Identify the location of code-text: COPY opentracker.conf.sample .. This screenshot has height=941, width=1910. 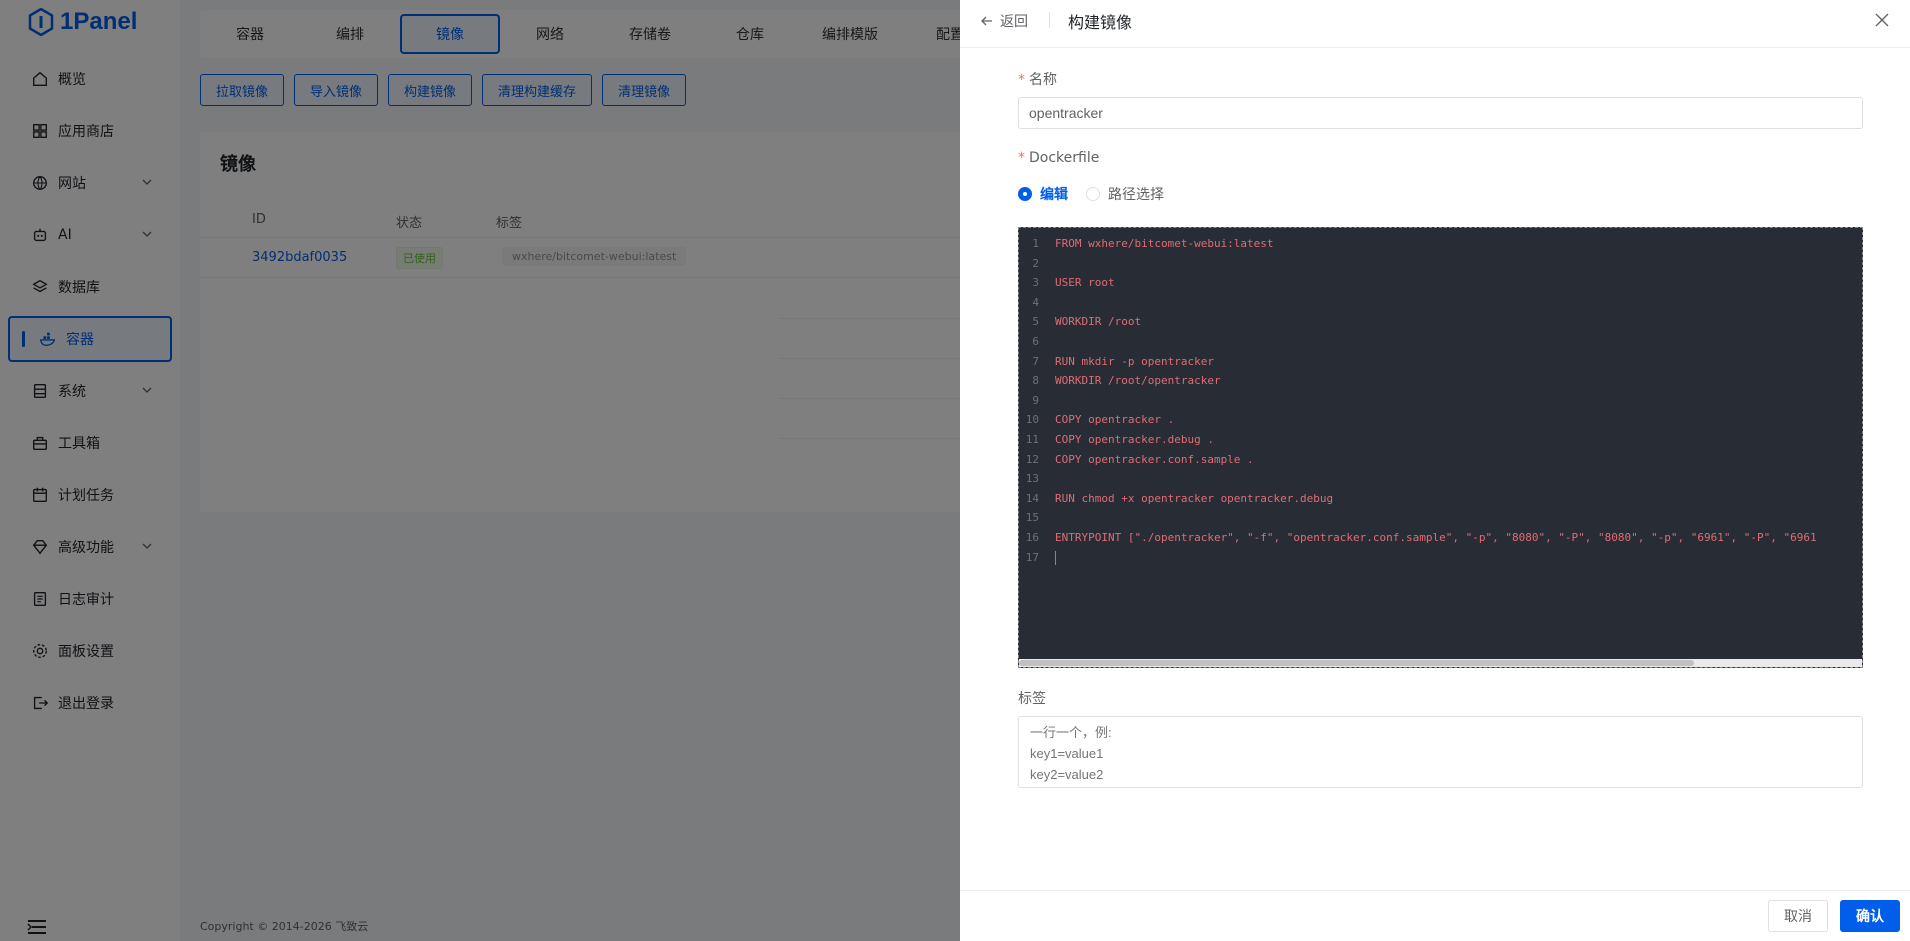
(1154, 459).